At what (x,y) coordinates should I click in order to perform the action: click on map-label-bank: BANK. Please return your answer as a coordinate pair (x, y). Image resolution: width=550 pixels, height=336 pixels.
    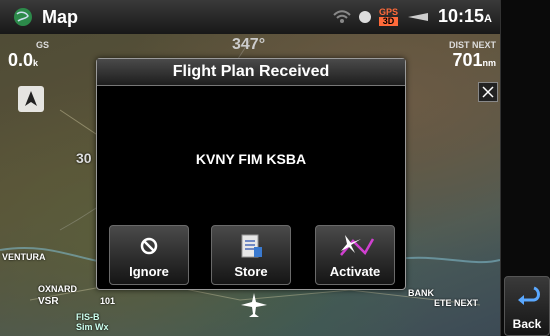
    Looking at the image, I should click on (421, 293).